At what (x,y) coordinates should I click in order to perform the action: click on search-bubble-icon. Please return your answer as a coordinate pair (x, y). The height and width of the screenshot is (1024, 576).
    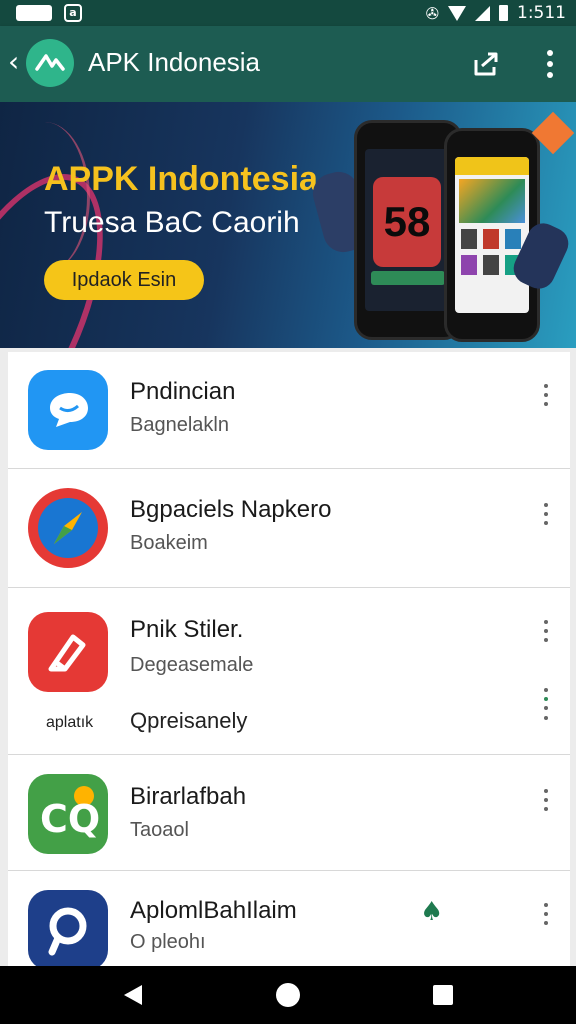
    Looking at the image, I should click on (68, 930).